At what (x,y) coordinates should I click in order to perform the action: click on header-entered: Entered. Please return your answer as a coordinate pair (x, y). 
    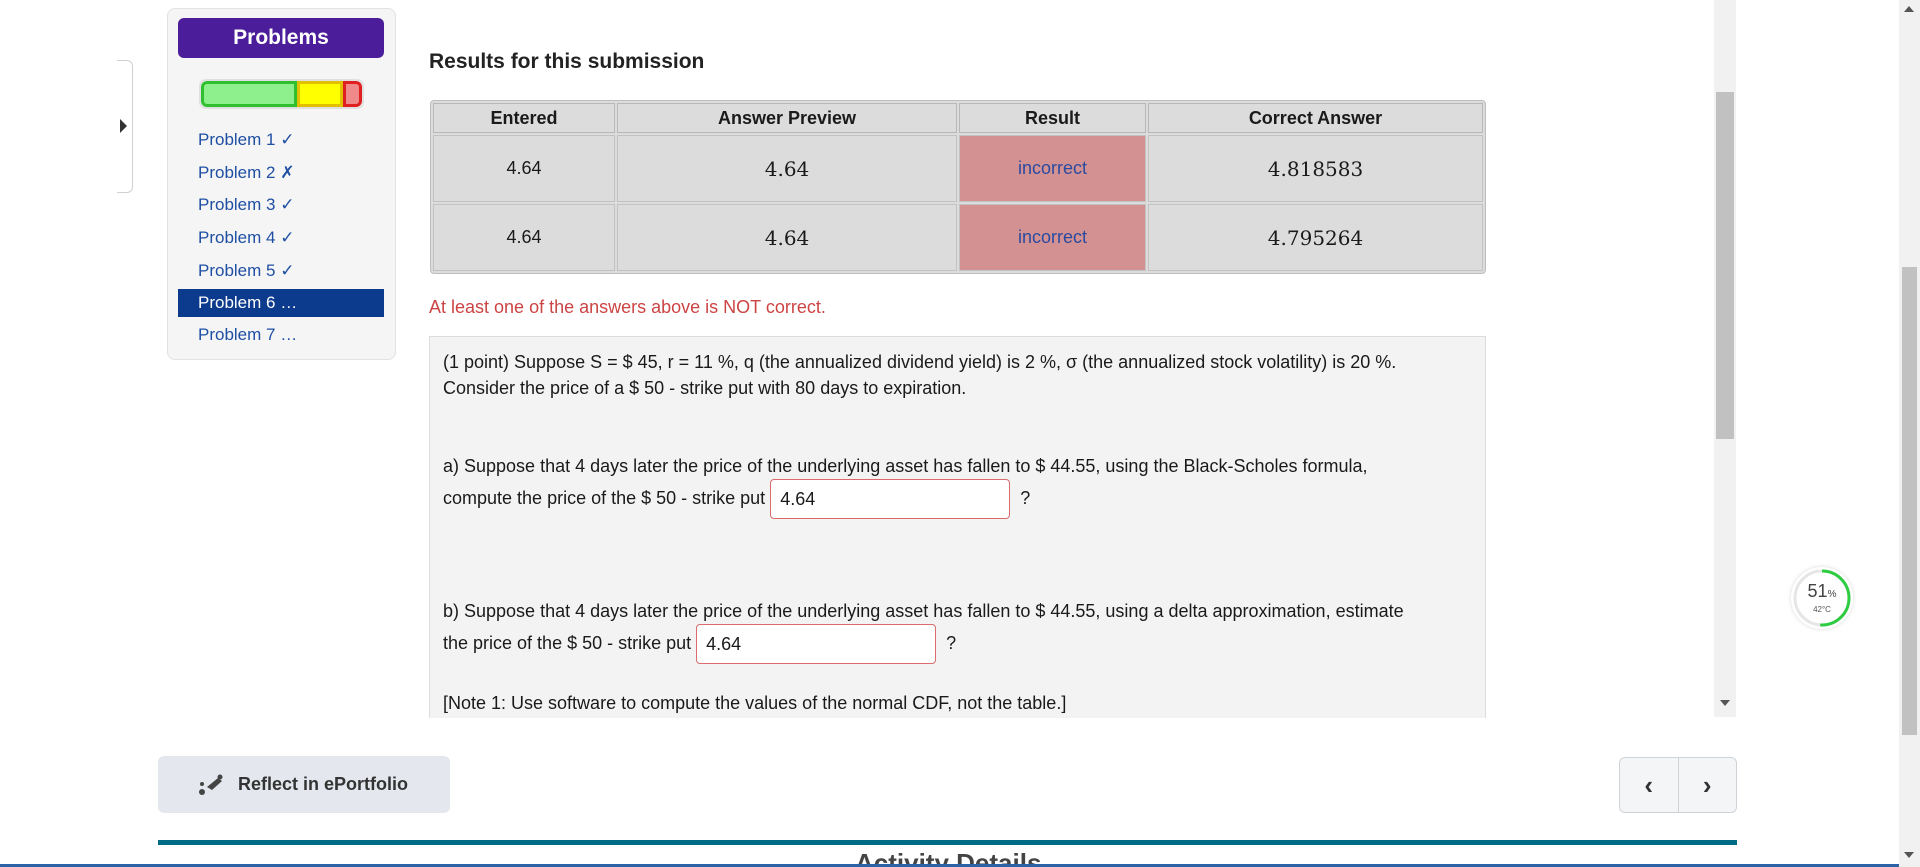
    Looking at the image, I should click on (524, 118).